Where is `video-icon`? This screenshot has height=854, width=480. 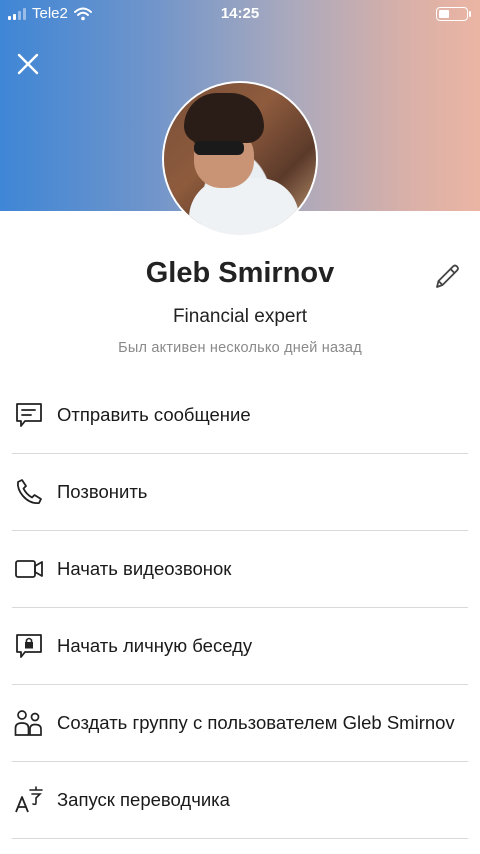
video-icon is located at coordinates (29, 569).